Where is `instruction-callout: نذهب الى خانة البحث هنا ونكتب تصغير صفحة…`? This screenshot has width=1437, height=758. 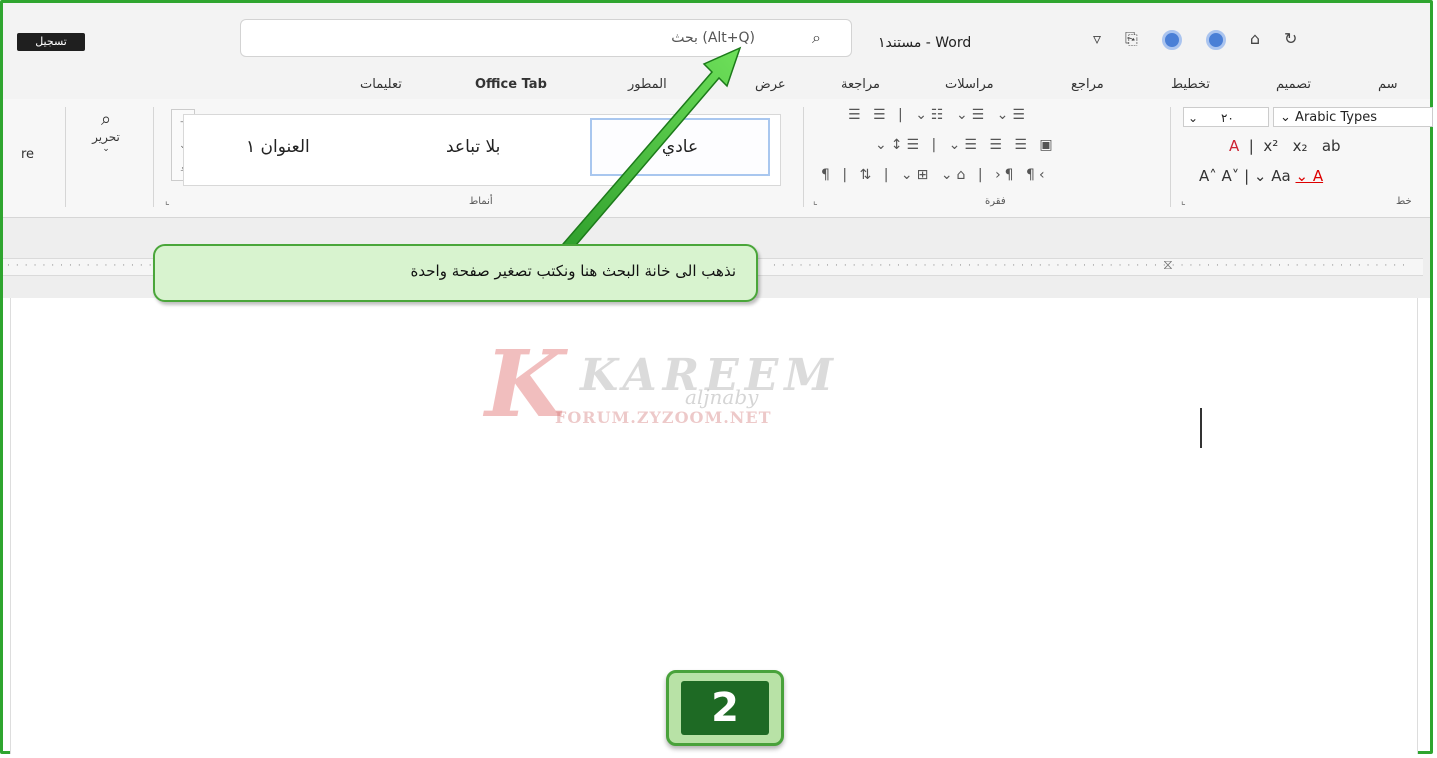
instruction-callout: نذهب الى خانة البحث هنا ونكتب تصغير صفحة… is located at coordinates (455, 273).